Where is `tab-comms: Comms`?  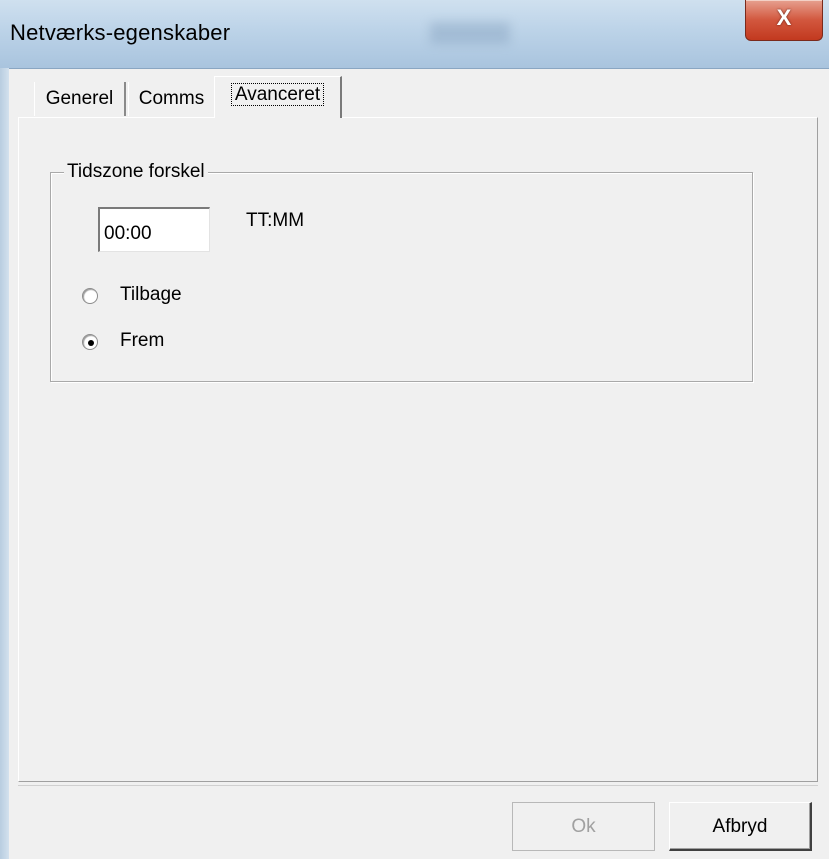 tab-comms: Comms is located at coordinates (172, 99).